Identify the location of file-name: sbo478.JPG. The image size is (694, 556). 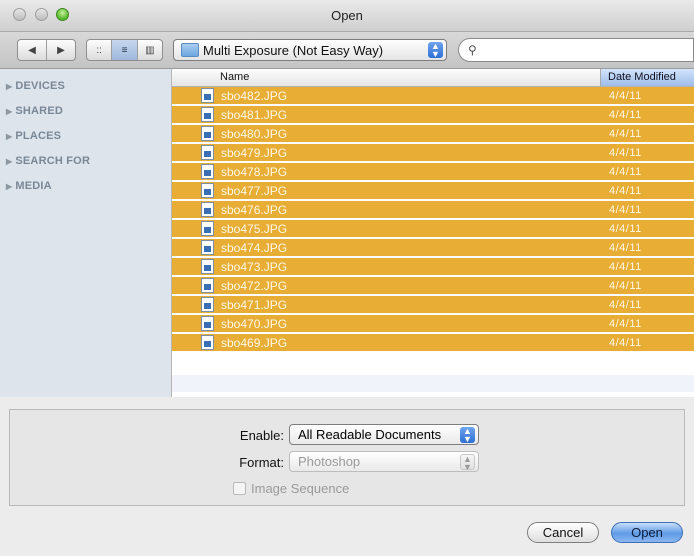
(254, 172).